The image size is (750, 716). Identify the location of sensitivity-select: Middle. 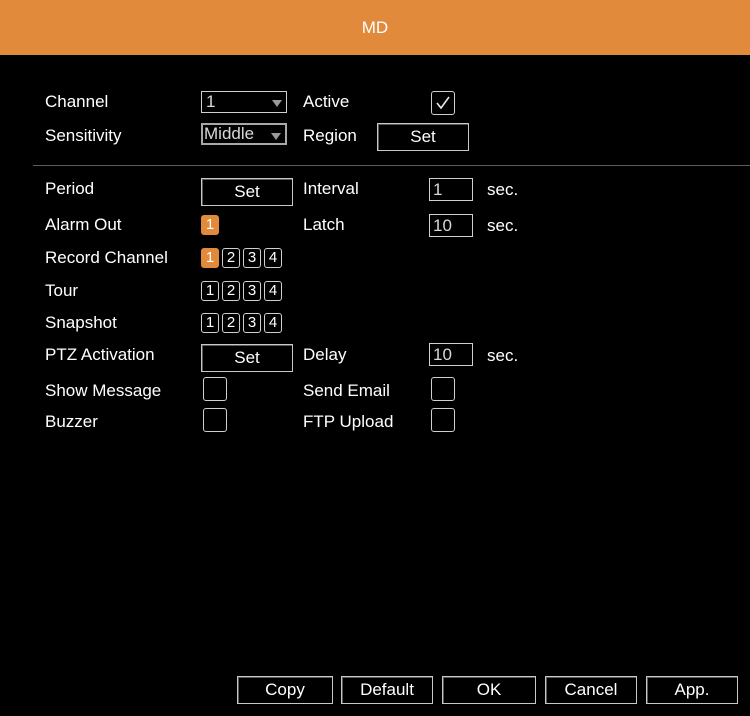
(244, 134).